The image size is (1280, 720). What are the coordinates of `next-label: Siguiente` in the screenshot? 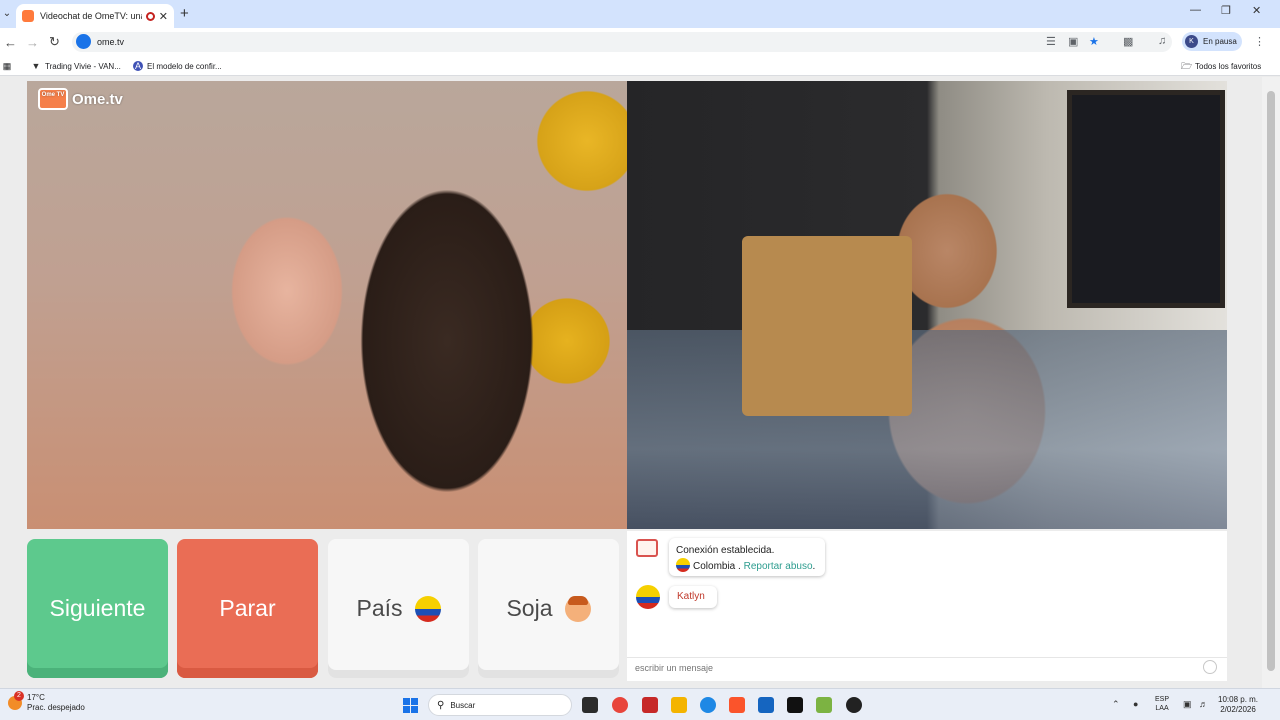 It's located at (97, 608).